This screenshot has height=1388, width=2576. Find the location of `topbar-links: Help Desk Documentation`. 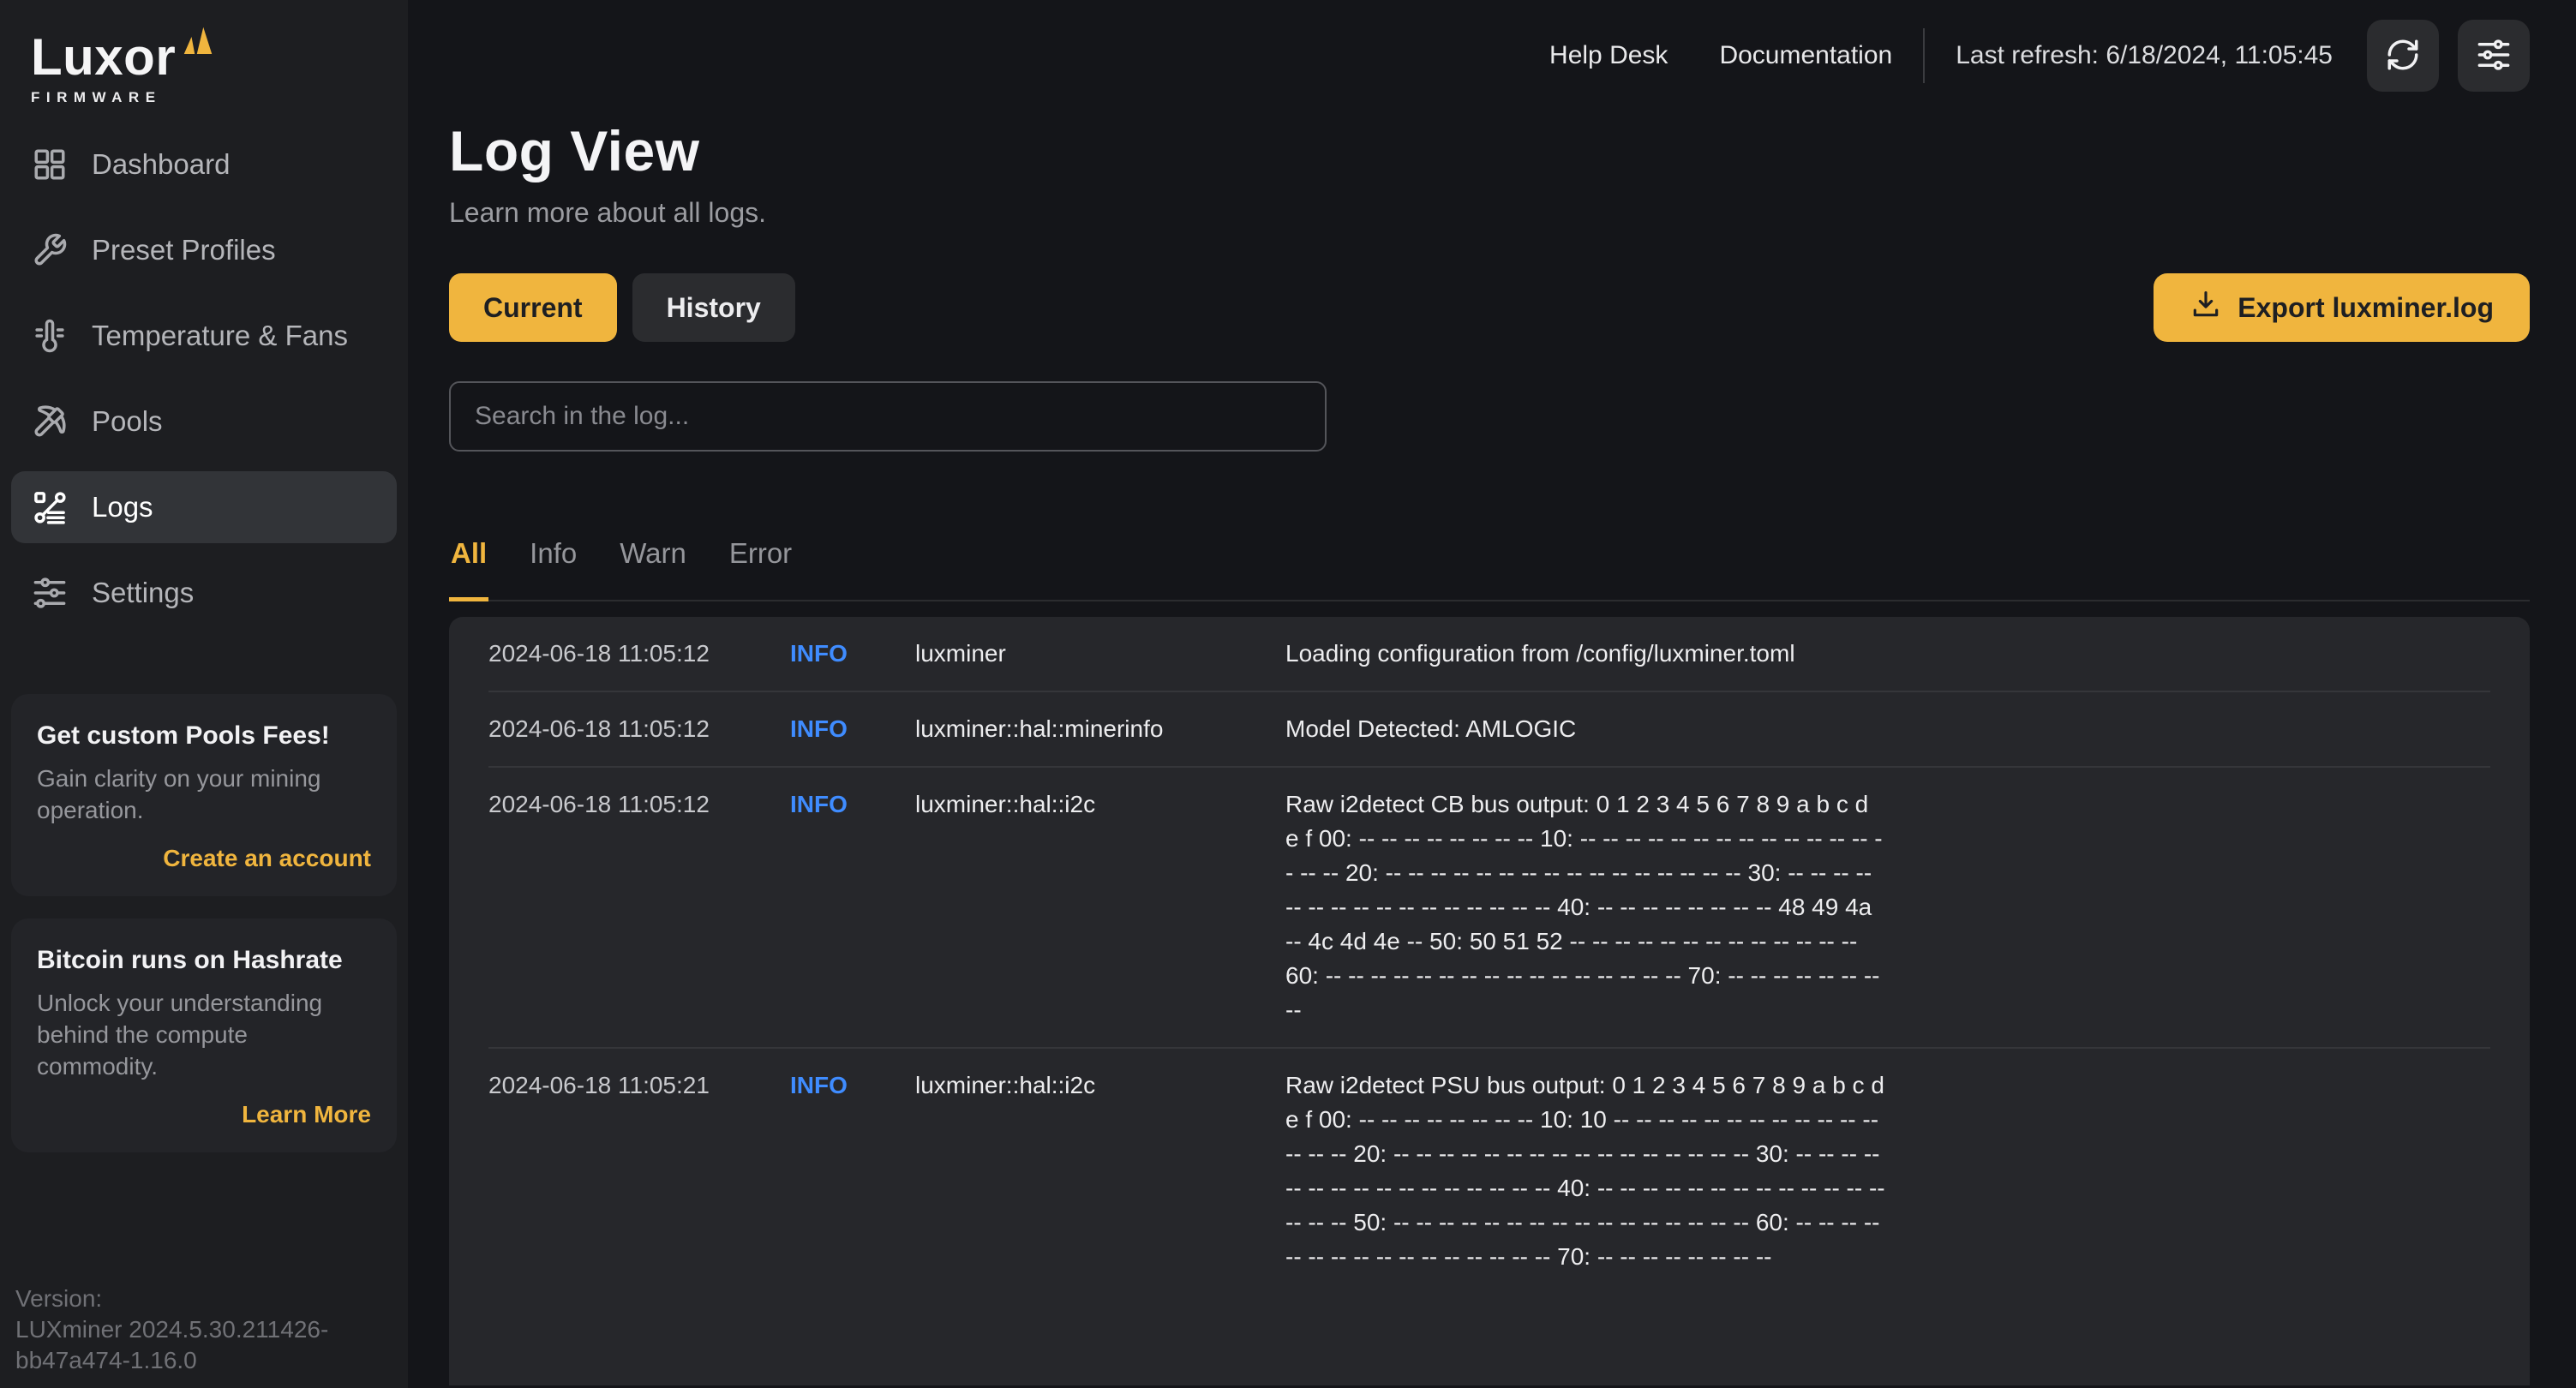

topbar-links: Help Desk Documentation is located at coordinates (1720, 55).